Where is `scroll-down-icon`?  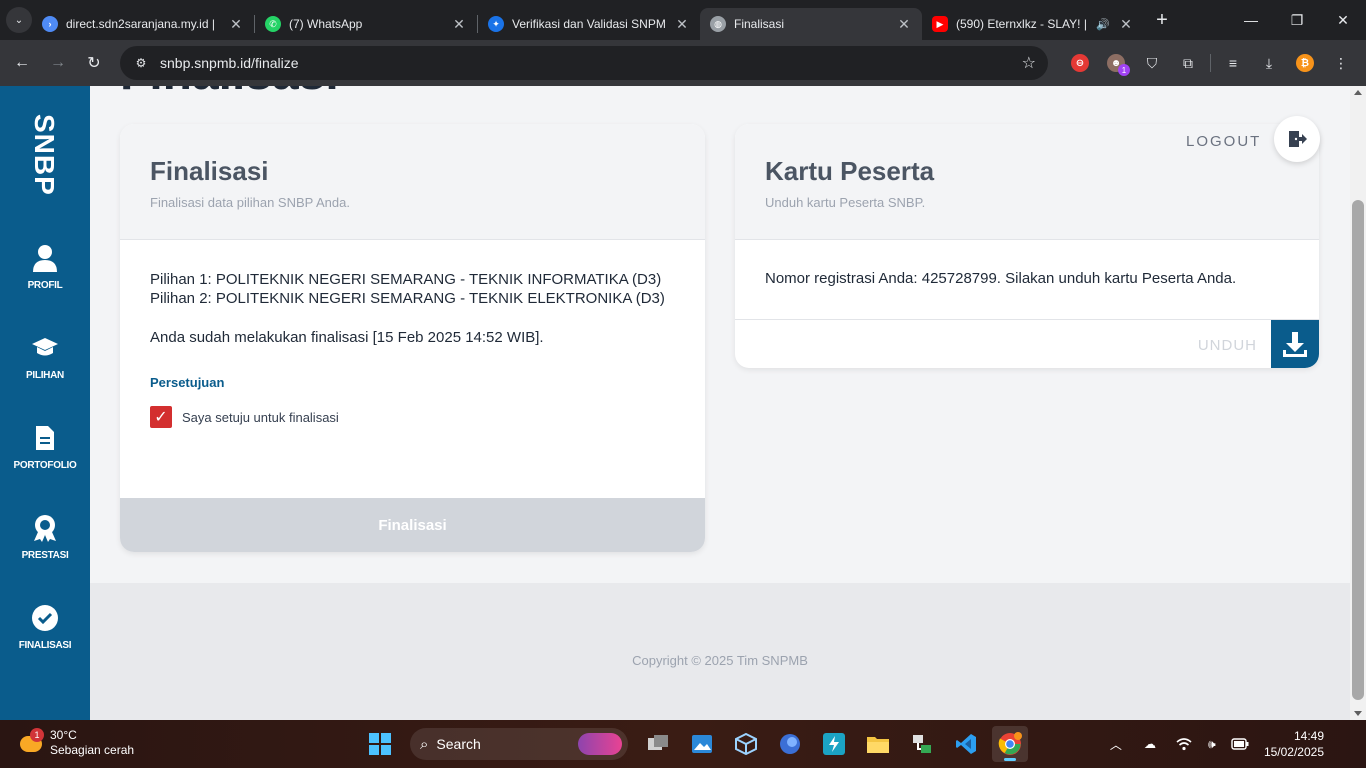
scroll-down-icon is located at coordinates (1358, 713).